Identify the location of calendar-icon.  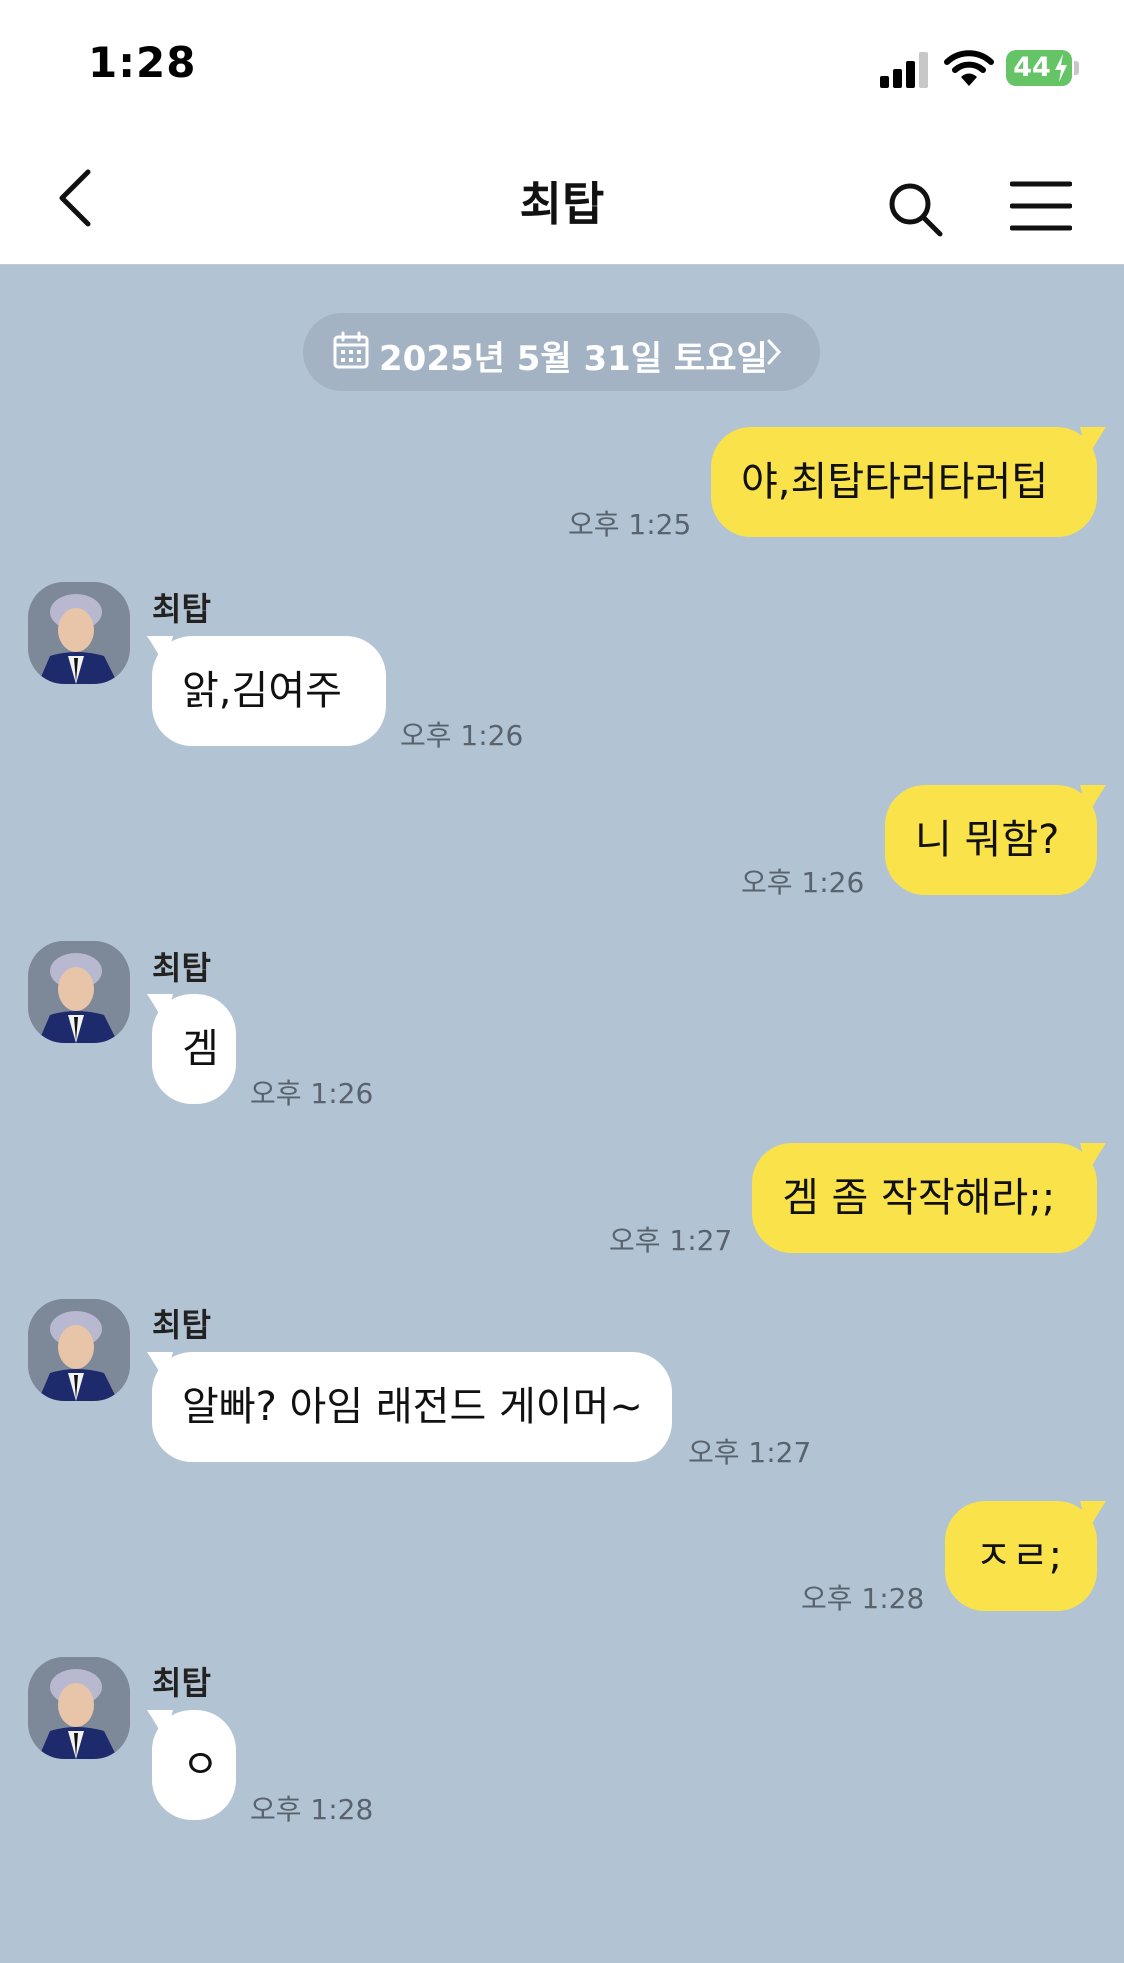
(351, 350).